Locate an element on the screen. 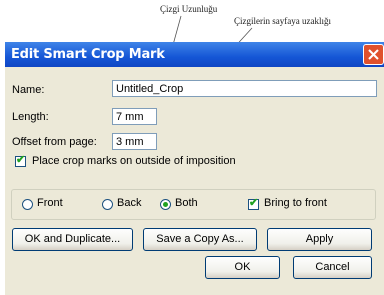 This screenshot has width=384, height=295. name-label: Name: is located at coordinates (28, 90).